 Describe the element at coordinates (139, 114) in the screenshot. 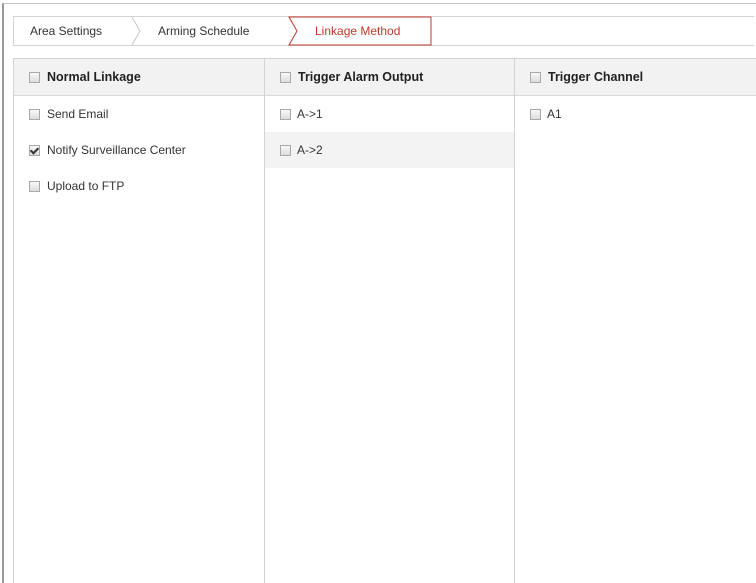

I see `list-item: Send Email` at that location.